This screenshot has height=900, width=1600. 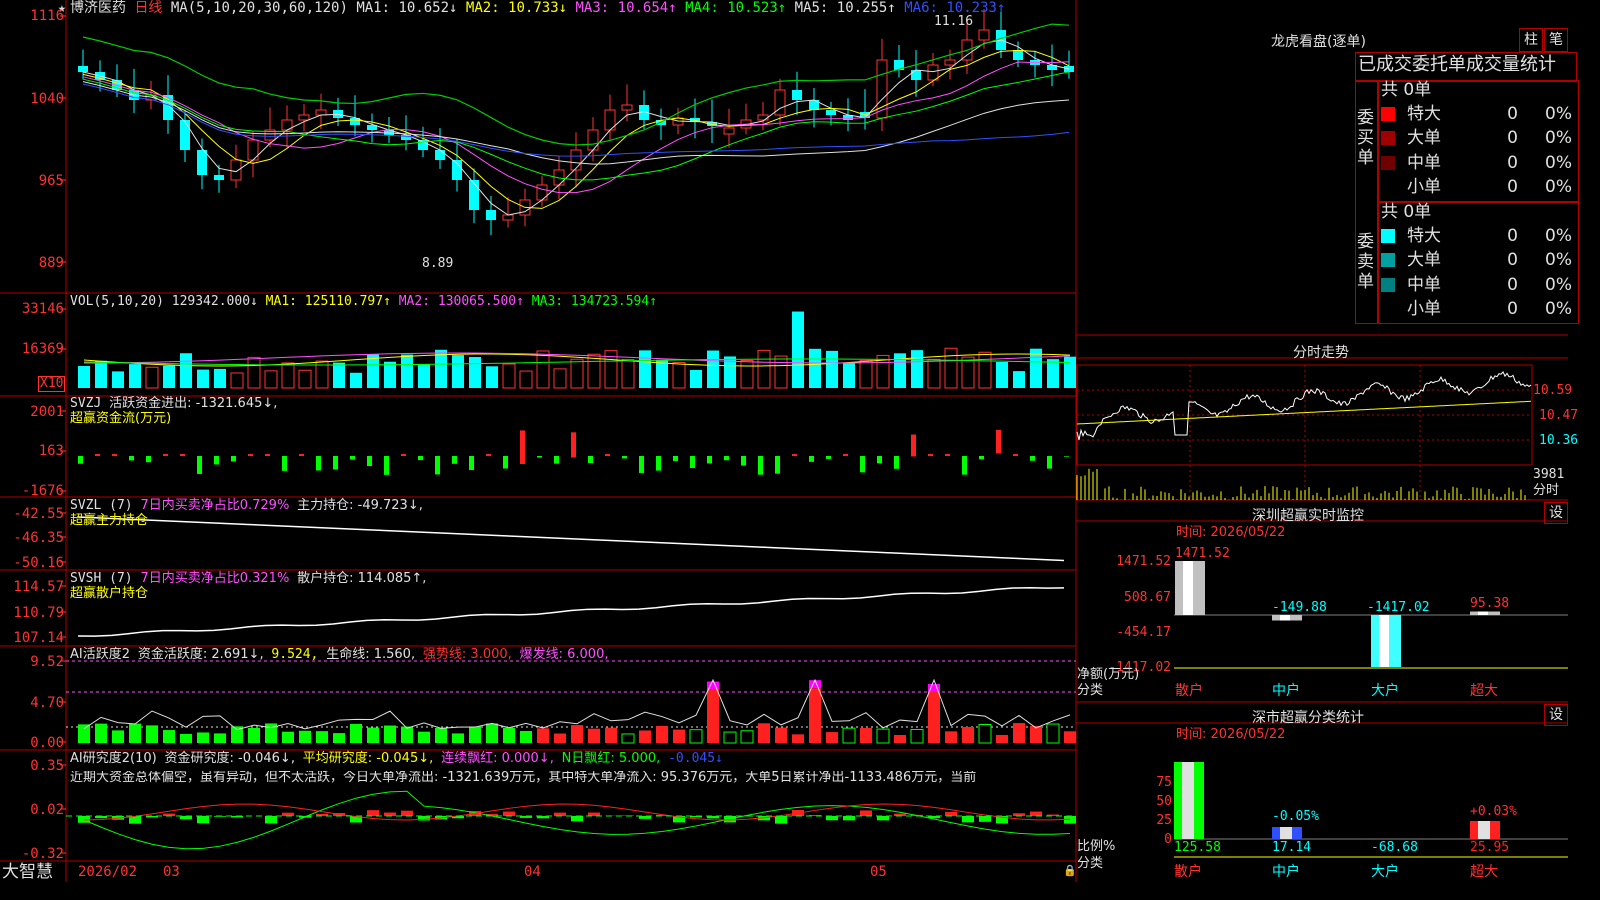 What do you see at coordinates (229, 758) in the screenshot?
I see `ai2-l1: 资金研究度: -0.046↓,` at bounding box center [229, 758].